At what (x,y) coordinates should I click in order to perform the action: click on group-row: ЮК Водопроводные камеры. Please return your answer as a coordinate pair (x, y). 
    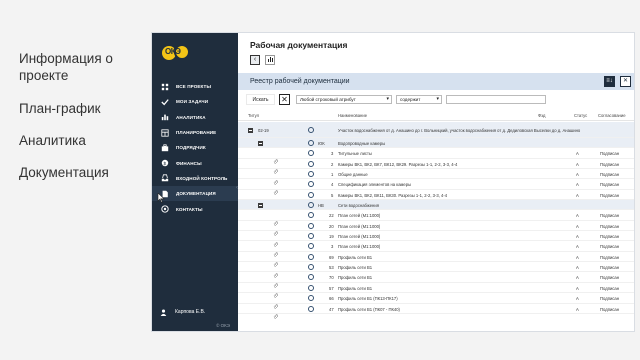
    Looking at the image, I should click on (436, 143).